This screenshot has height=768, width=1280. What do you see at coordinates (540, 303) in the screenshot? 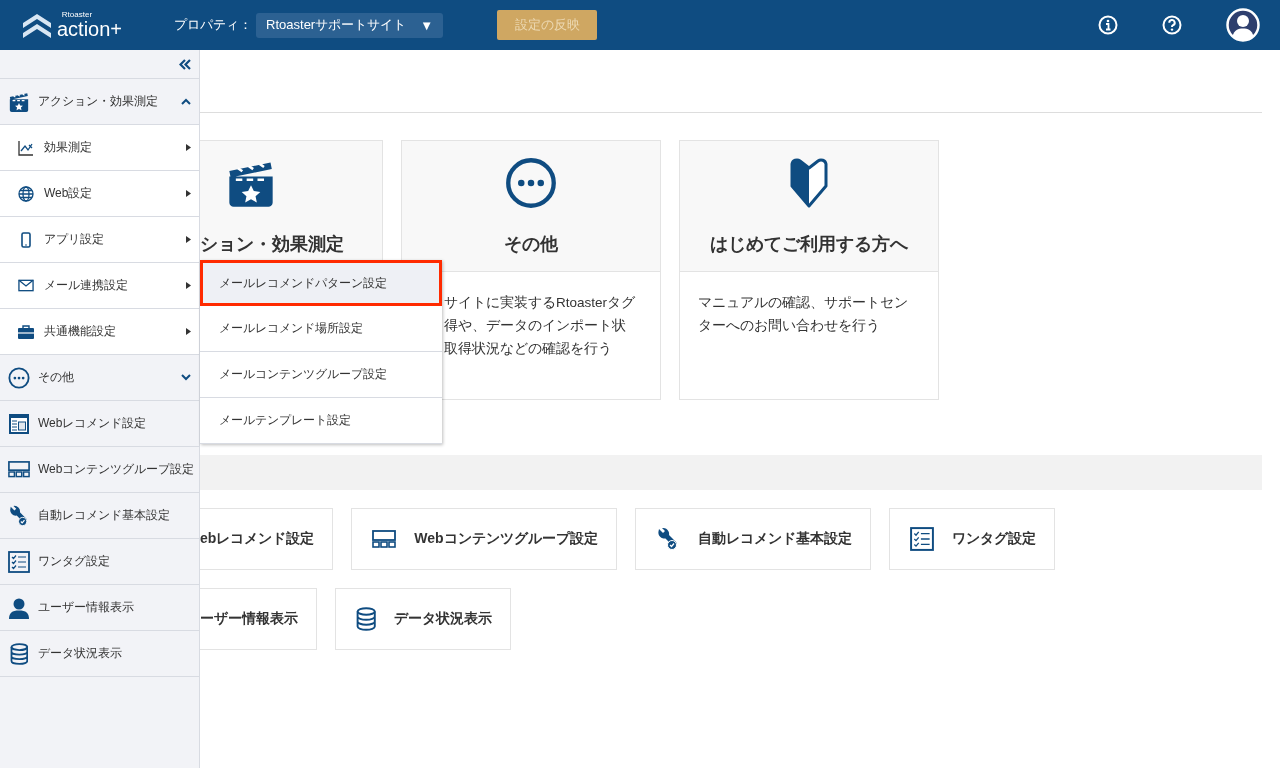
I see `card-description: サイトに実装するRtoasterタグ` at bounding box center [540, 303].